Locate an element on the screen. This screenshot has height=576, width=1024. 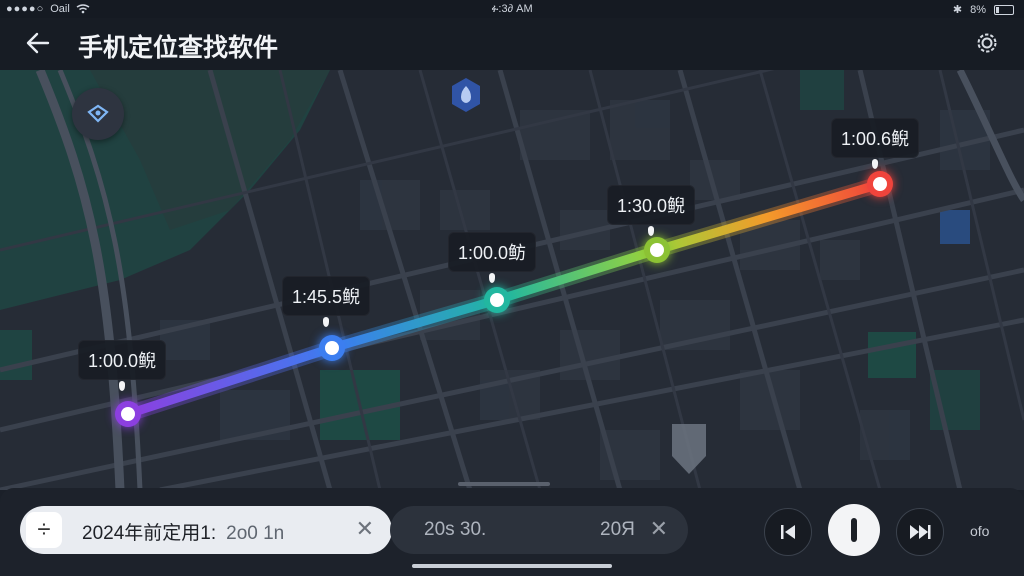
route-label-5: 1:00.6鲵 is located at coordinates (875, 138).